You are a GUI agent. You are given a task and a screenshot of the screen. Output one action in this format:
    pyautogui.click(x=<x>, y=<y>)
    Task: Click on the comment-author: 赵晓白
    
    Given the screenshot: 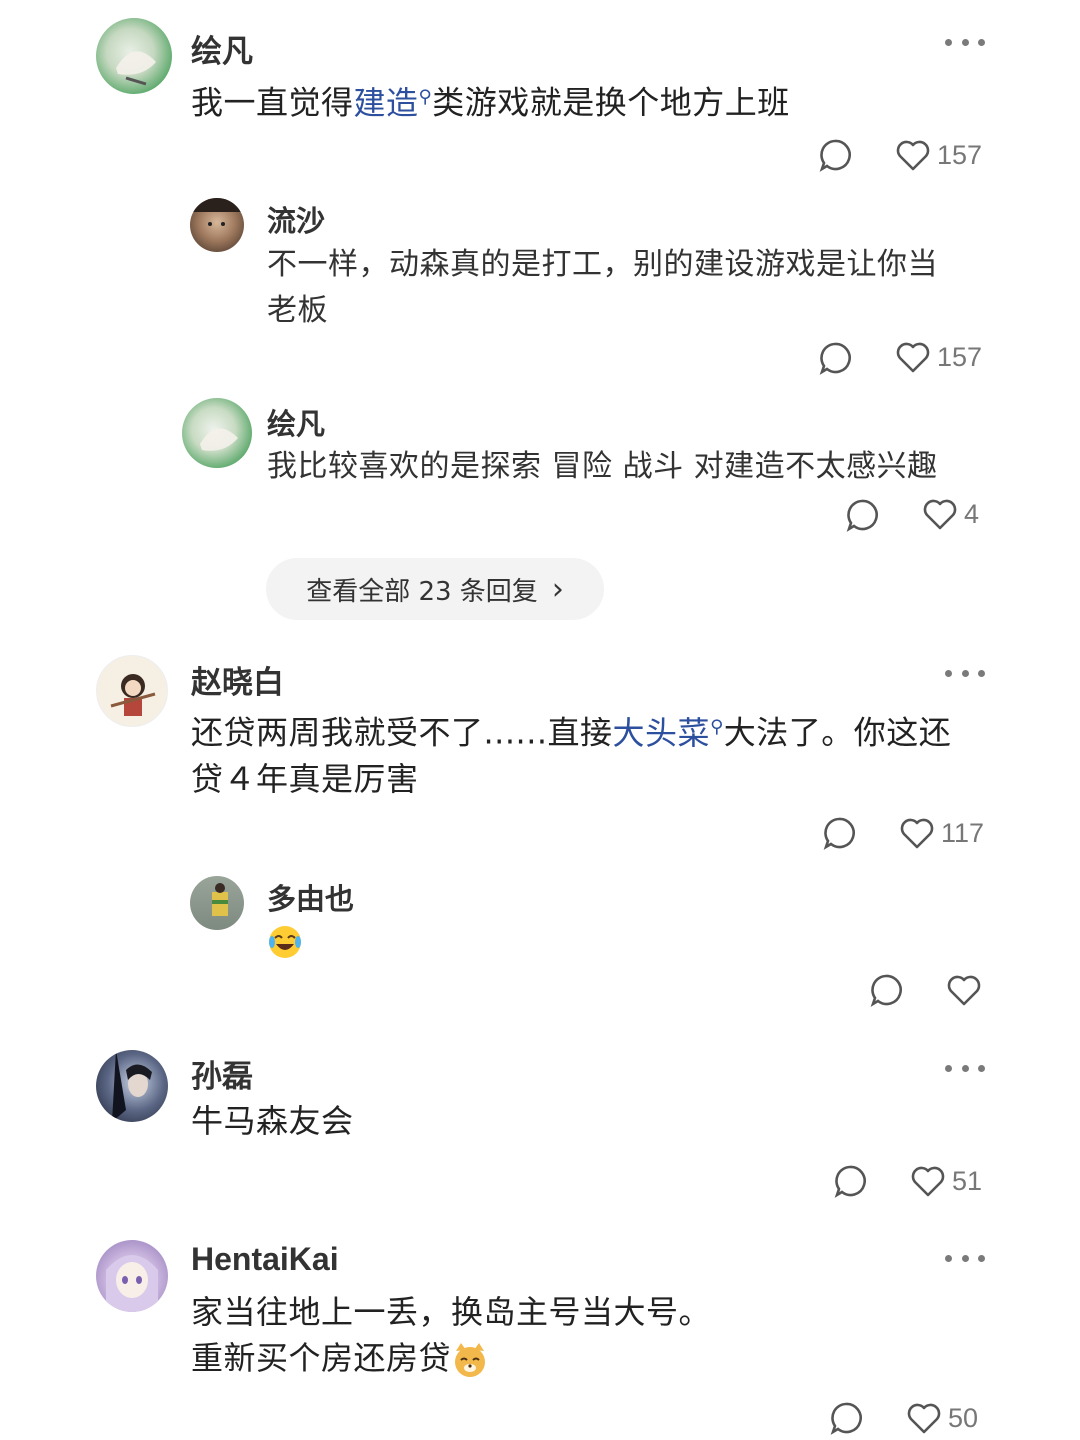 What is the action you would take?
    pyautogui.click(x=237, y=679)
    